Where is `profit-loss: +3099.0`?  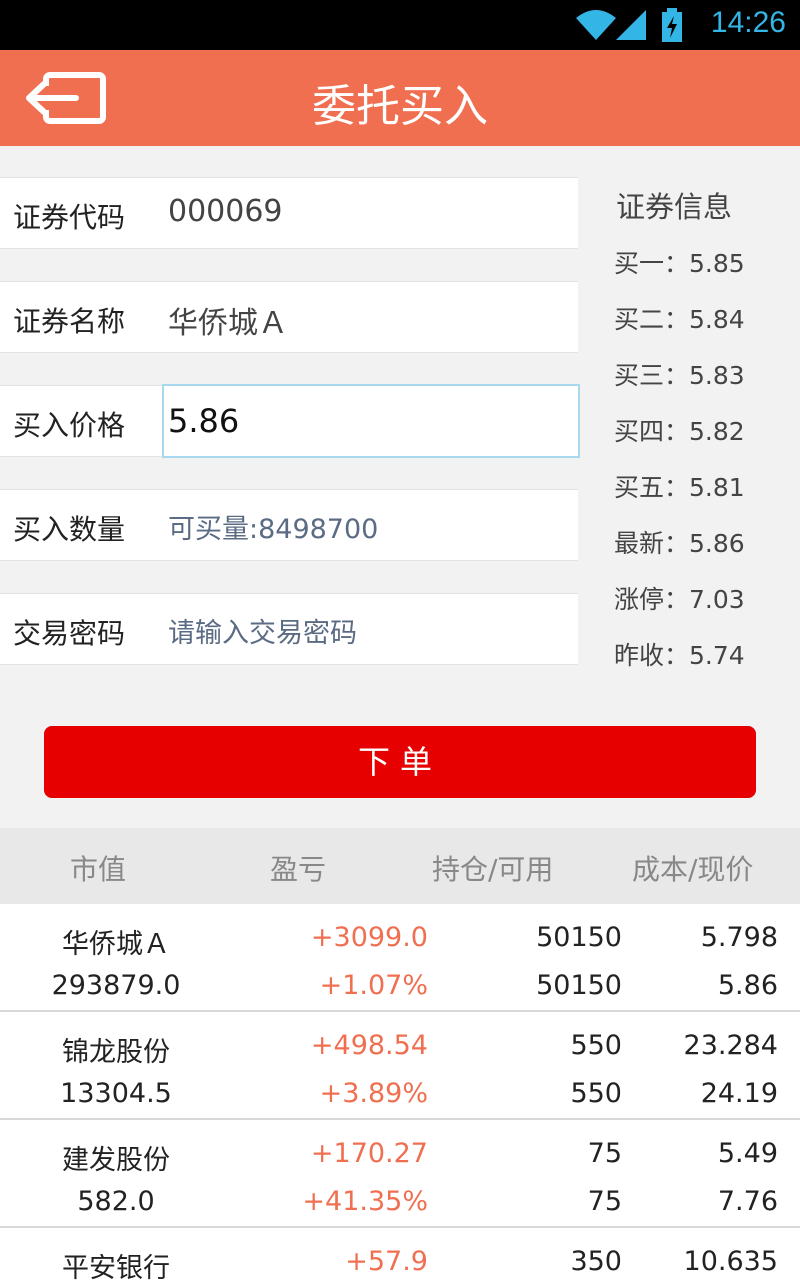
profit-loss: +3099.0 is located at coordinates (369, 937).